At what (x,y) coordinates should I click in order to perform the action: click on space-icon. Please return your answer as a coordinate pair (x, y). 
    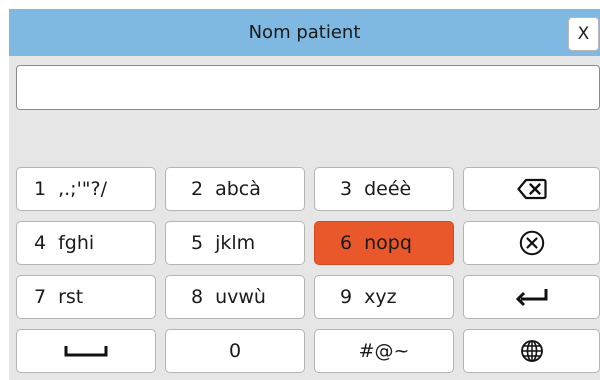
    Looking at the image, I should click on (86, 351).